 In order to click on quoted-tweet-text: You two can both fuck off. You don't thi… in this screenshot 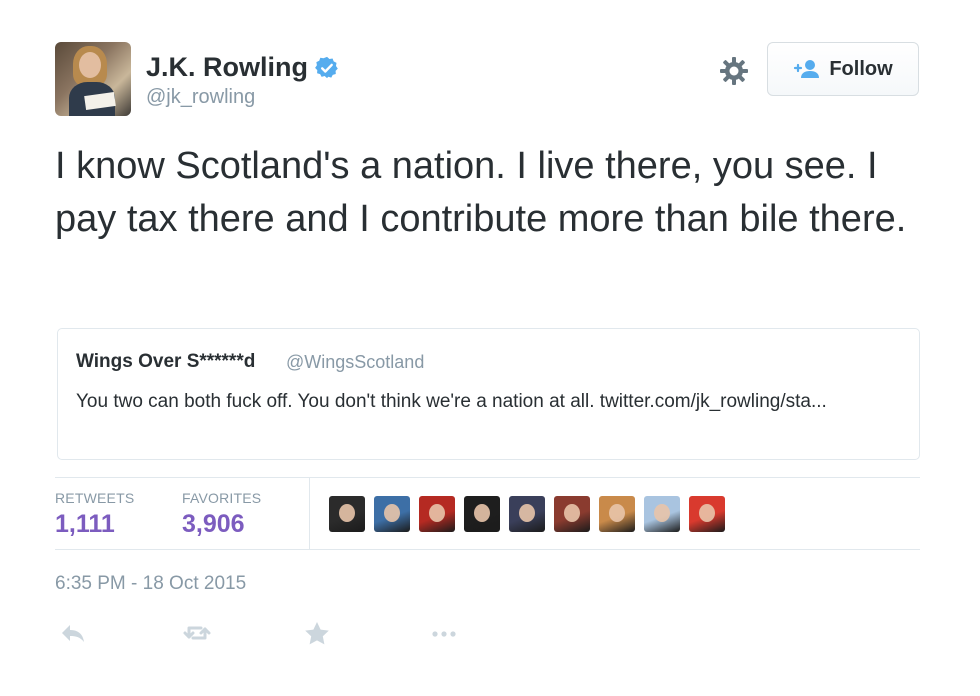, I will do `click(451, 401)`.